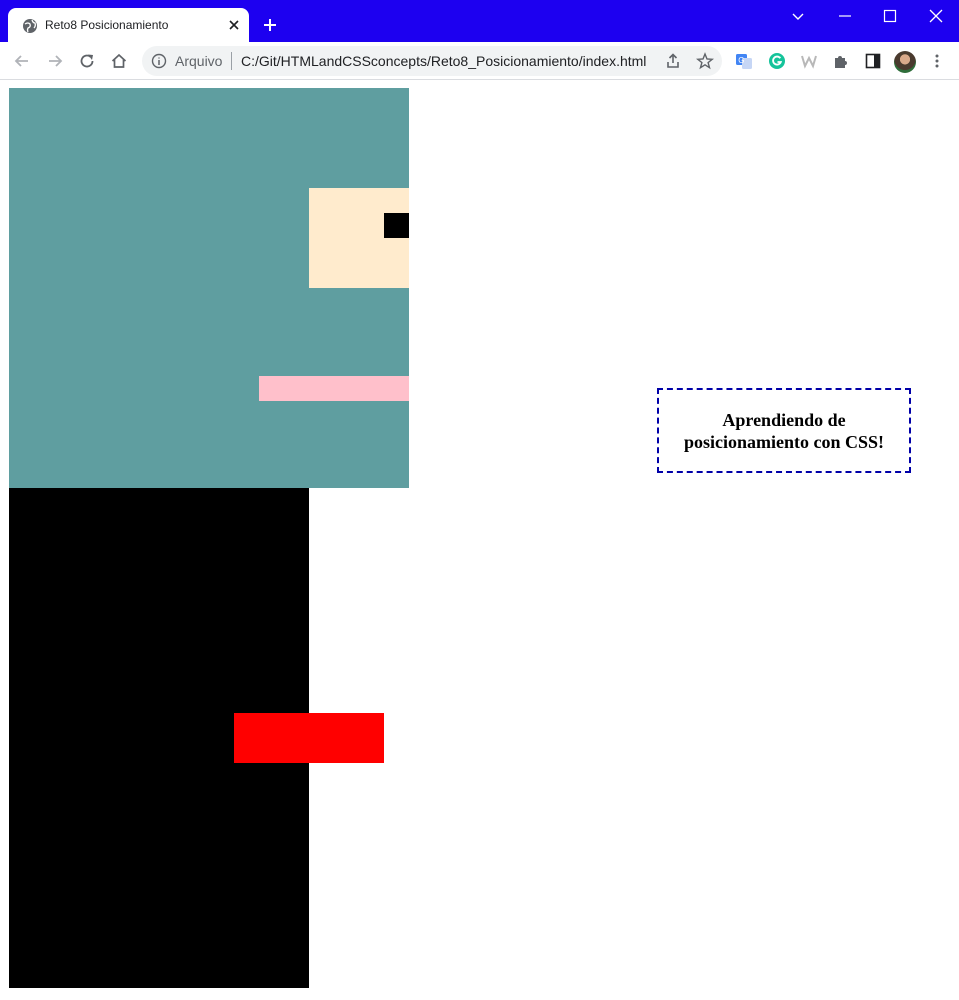 The height and width of the screenshot is (1000, 959). What do you see at coordinates (479, 21) in the screenshot?
I see `browser-titlebar: Reto8 Posicionamiento` at bounding box center [479, 21].